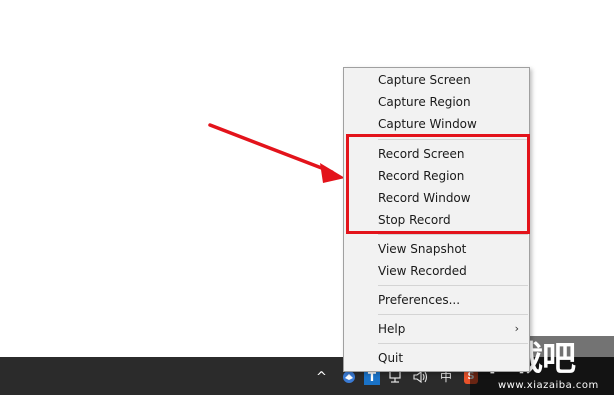 The image size is (614, 395). I want to click on menu-item-capture-window: Capture Window, so click(436, 124).